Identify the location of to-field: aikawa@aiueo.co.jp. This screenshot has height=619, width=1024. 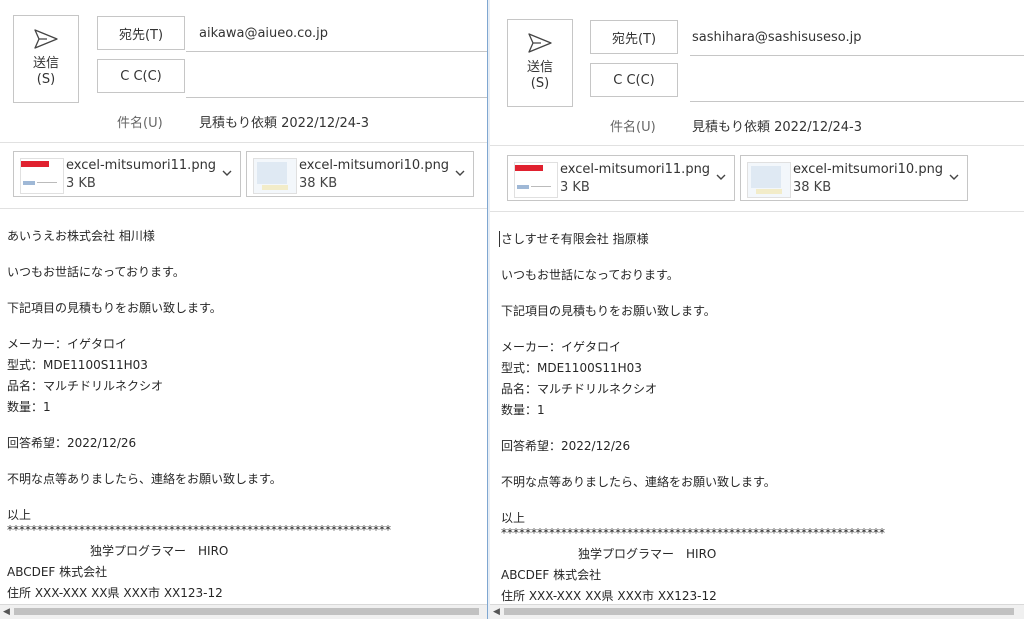
(263, 33).